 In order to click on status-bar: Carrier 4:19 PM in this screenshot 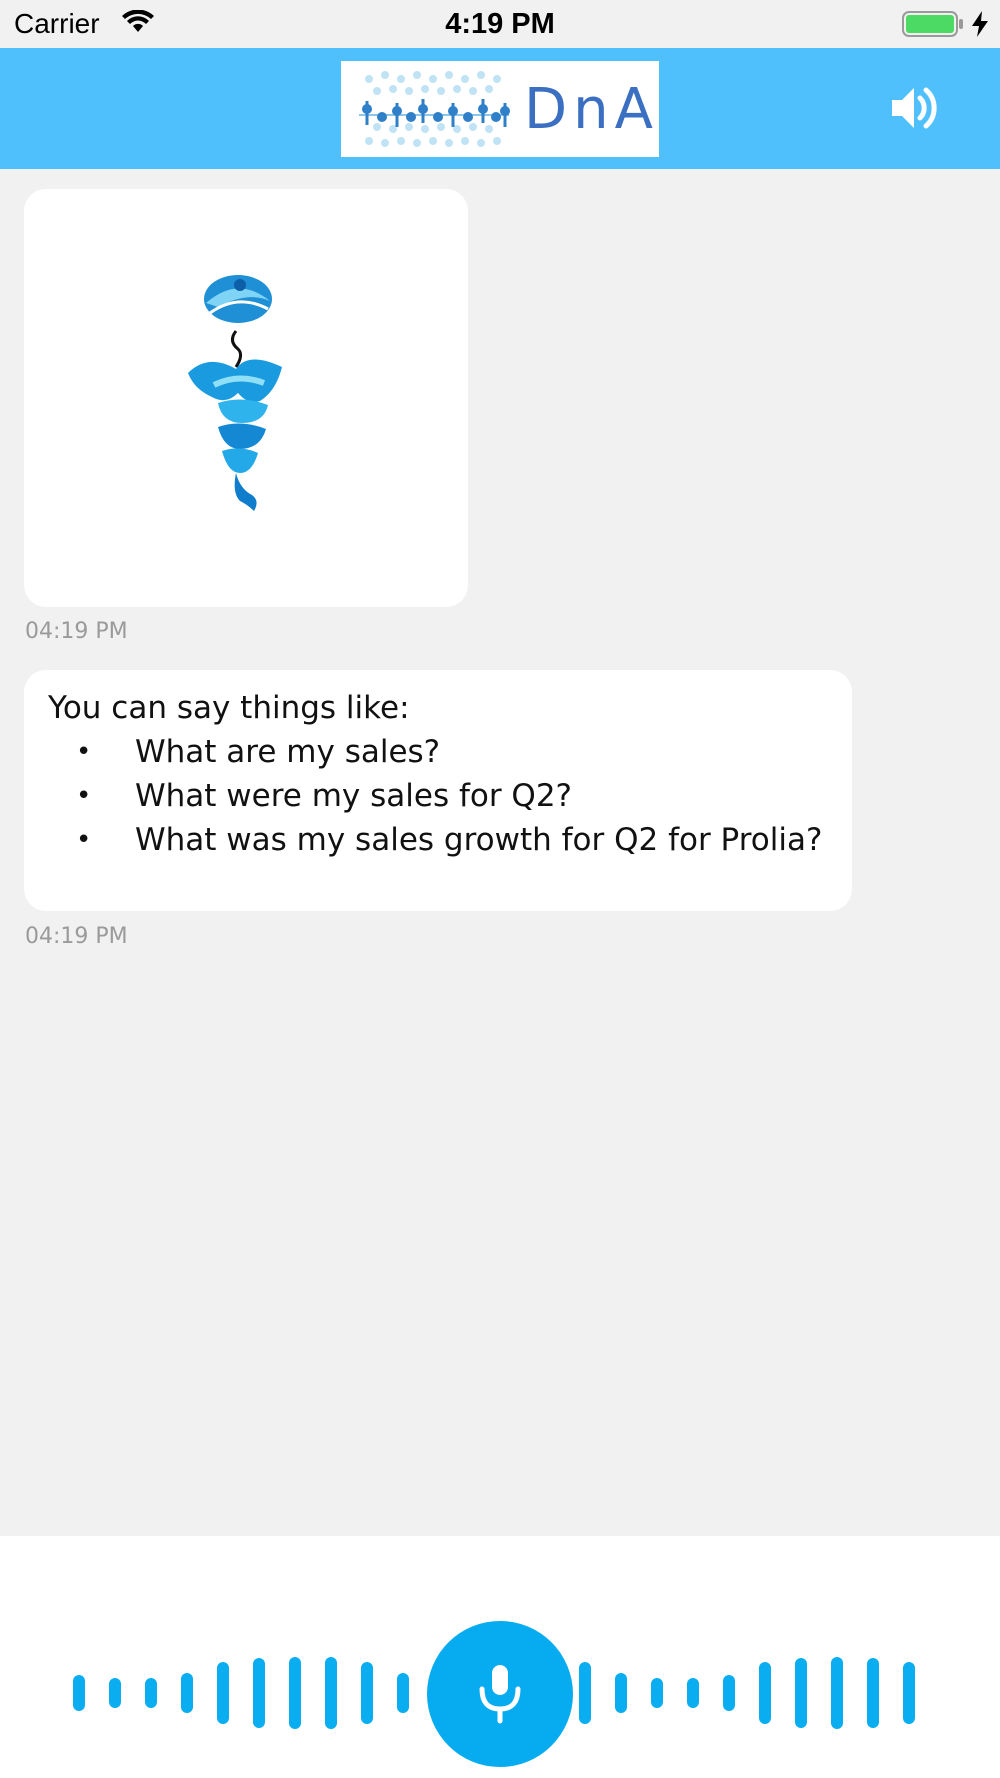, I will do `click(500, 24)`.